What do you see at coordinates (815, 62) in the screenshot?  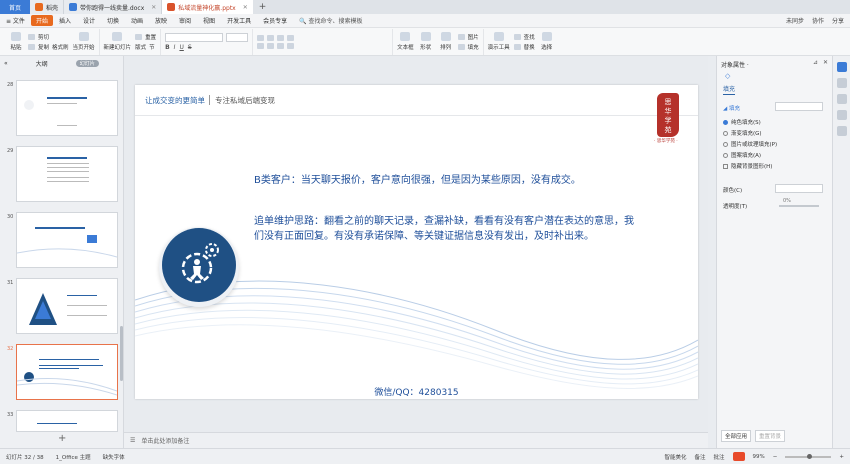 I see `pin-icon: ⊿` at bounding box center [815, 62].